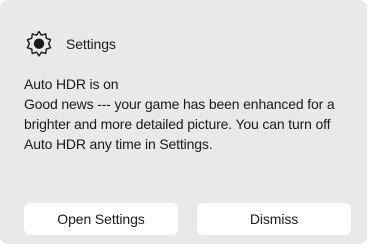  I want to click on settings-gear-icon, so click(39, 44).